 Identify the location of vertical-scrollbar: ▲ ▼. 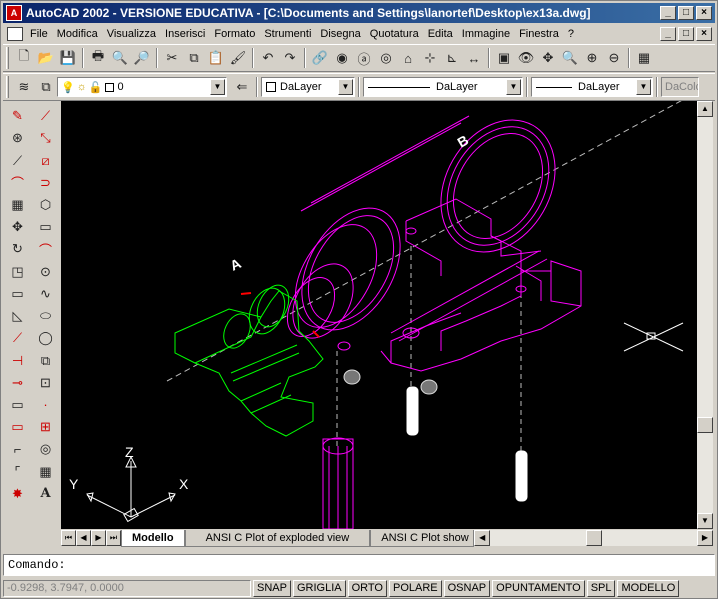
(705, 315).